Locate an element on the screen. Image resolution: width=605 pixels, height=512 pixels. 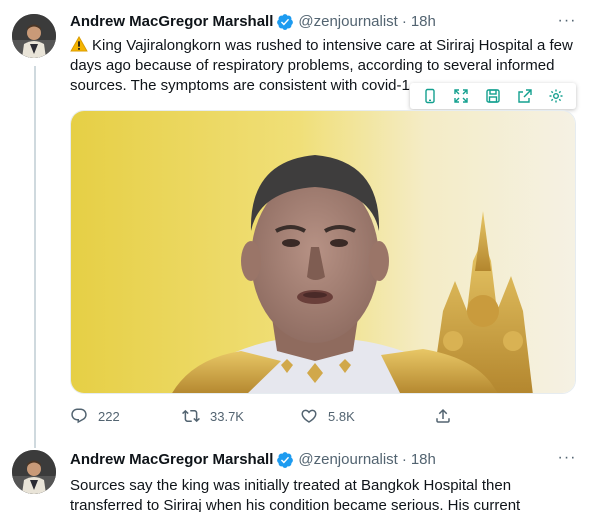
retweet-count: 33.7K is located at coordinates (227, 416).